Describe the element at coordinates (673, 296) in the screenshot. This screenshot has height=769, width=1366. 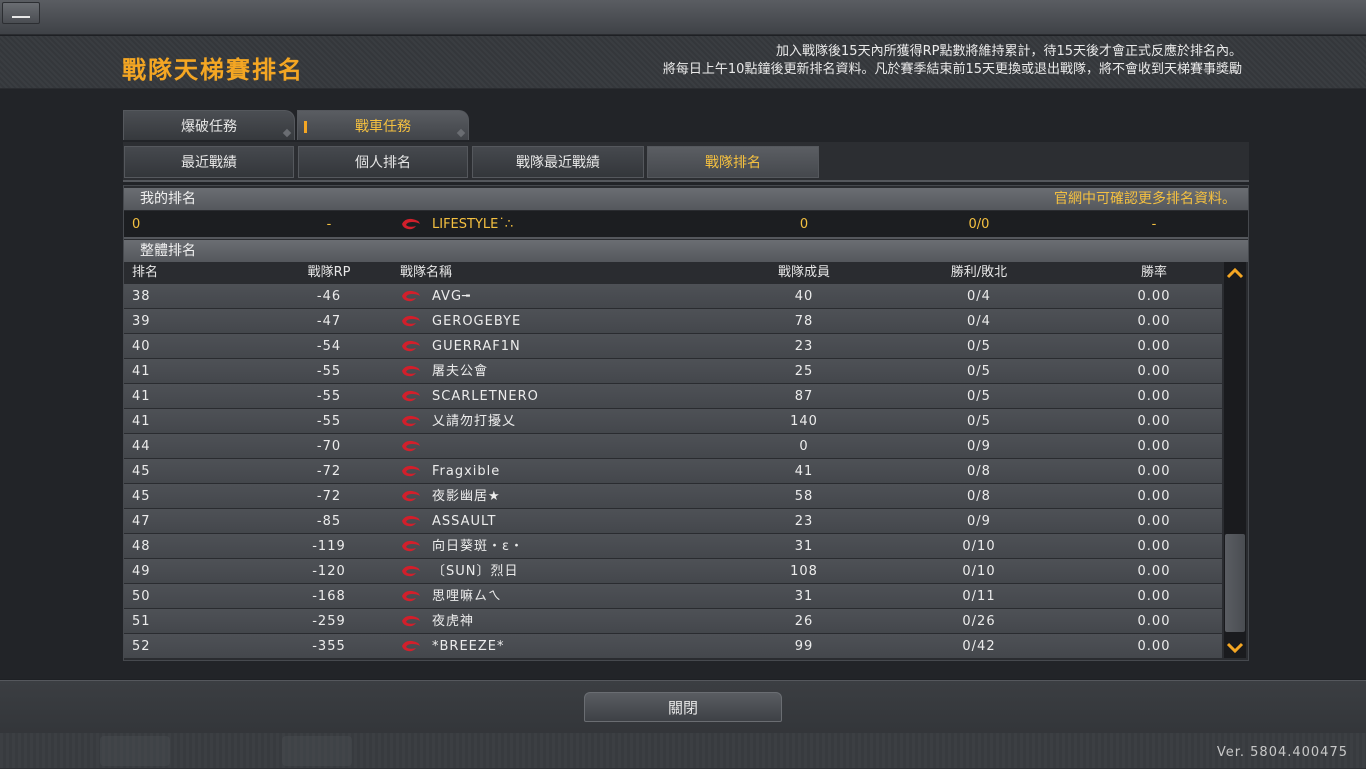
I see `table-row: 38 -46 AVG╼ 40 0/4 0.00` at that location.